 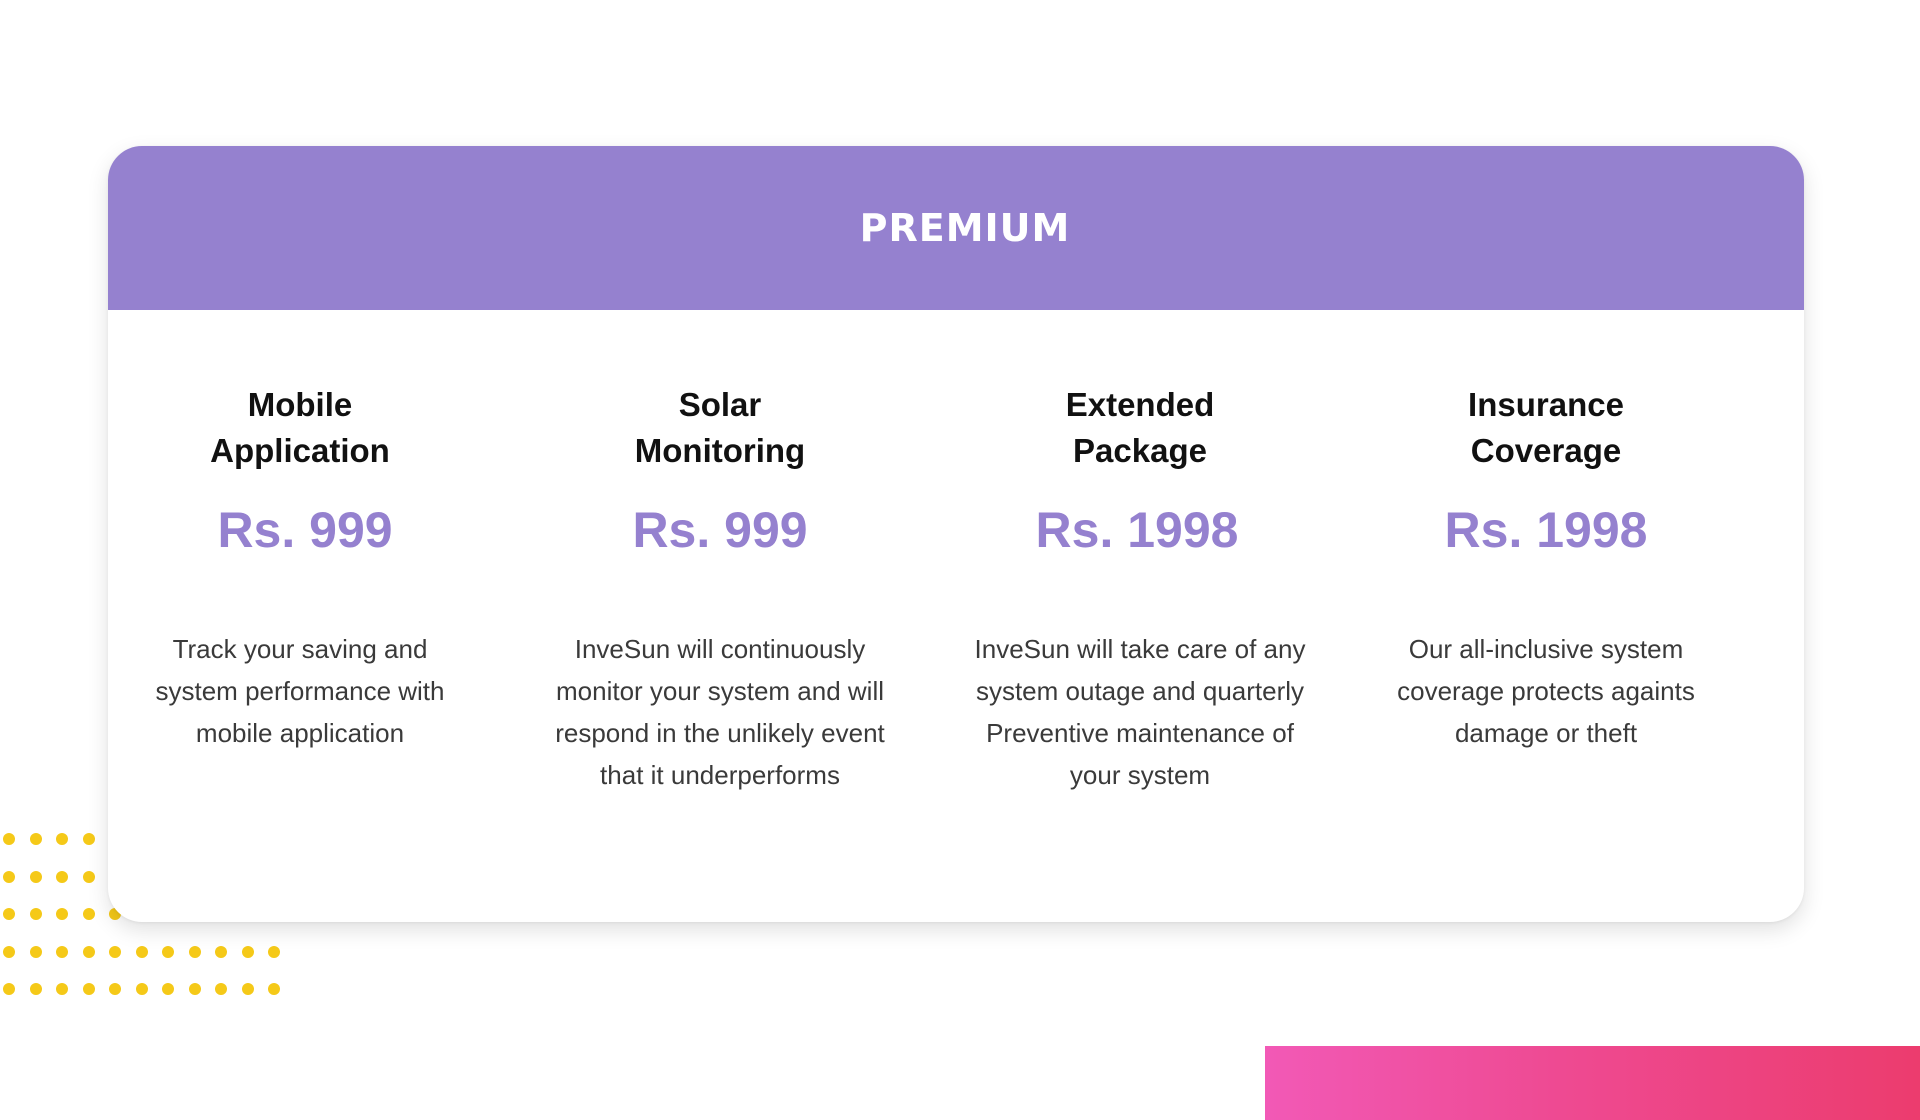 What do you see at coordinates (1592, 1083) in the screenshot?
I see `decorative-gradient-bar` at bounding box center [1592, 1083].